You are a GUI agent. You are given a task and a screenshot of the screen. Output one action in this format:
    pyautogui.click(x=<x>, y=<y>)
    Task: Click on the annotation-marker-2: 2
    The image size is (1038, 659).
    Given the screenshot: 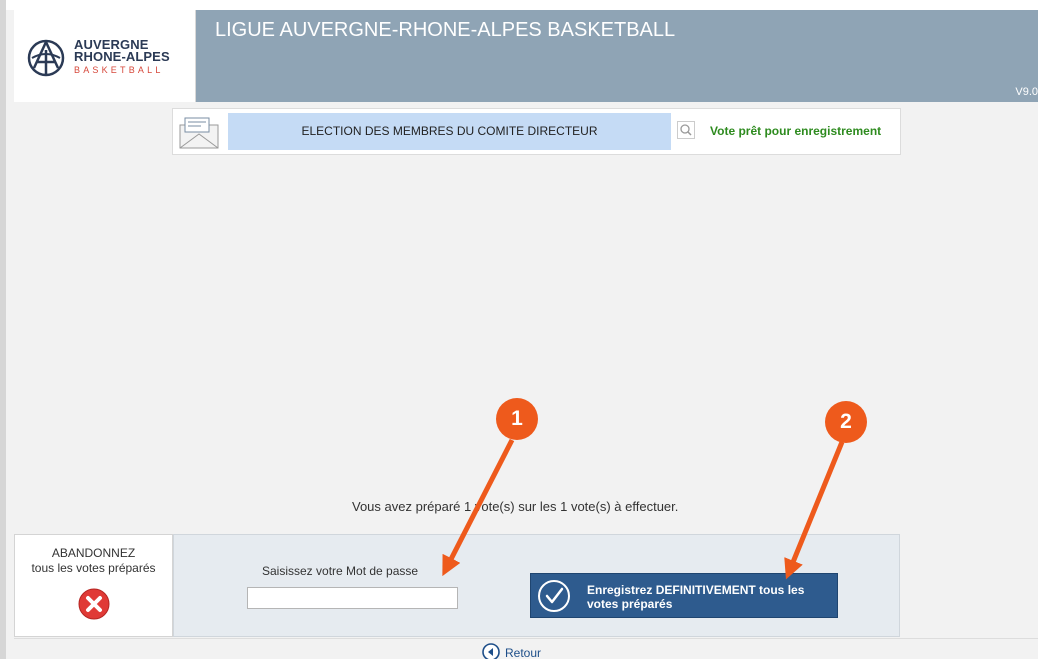 What is the action you would take?
    pyautogui.click(x=846, y=422)
    